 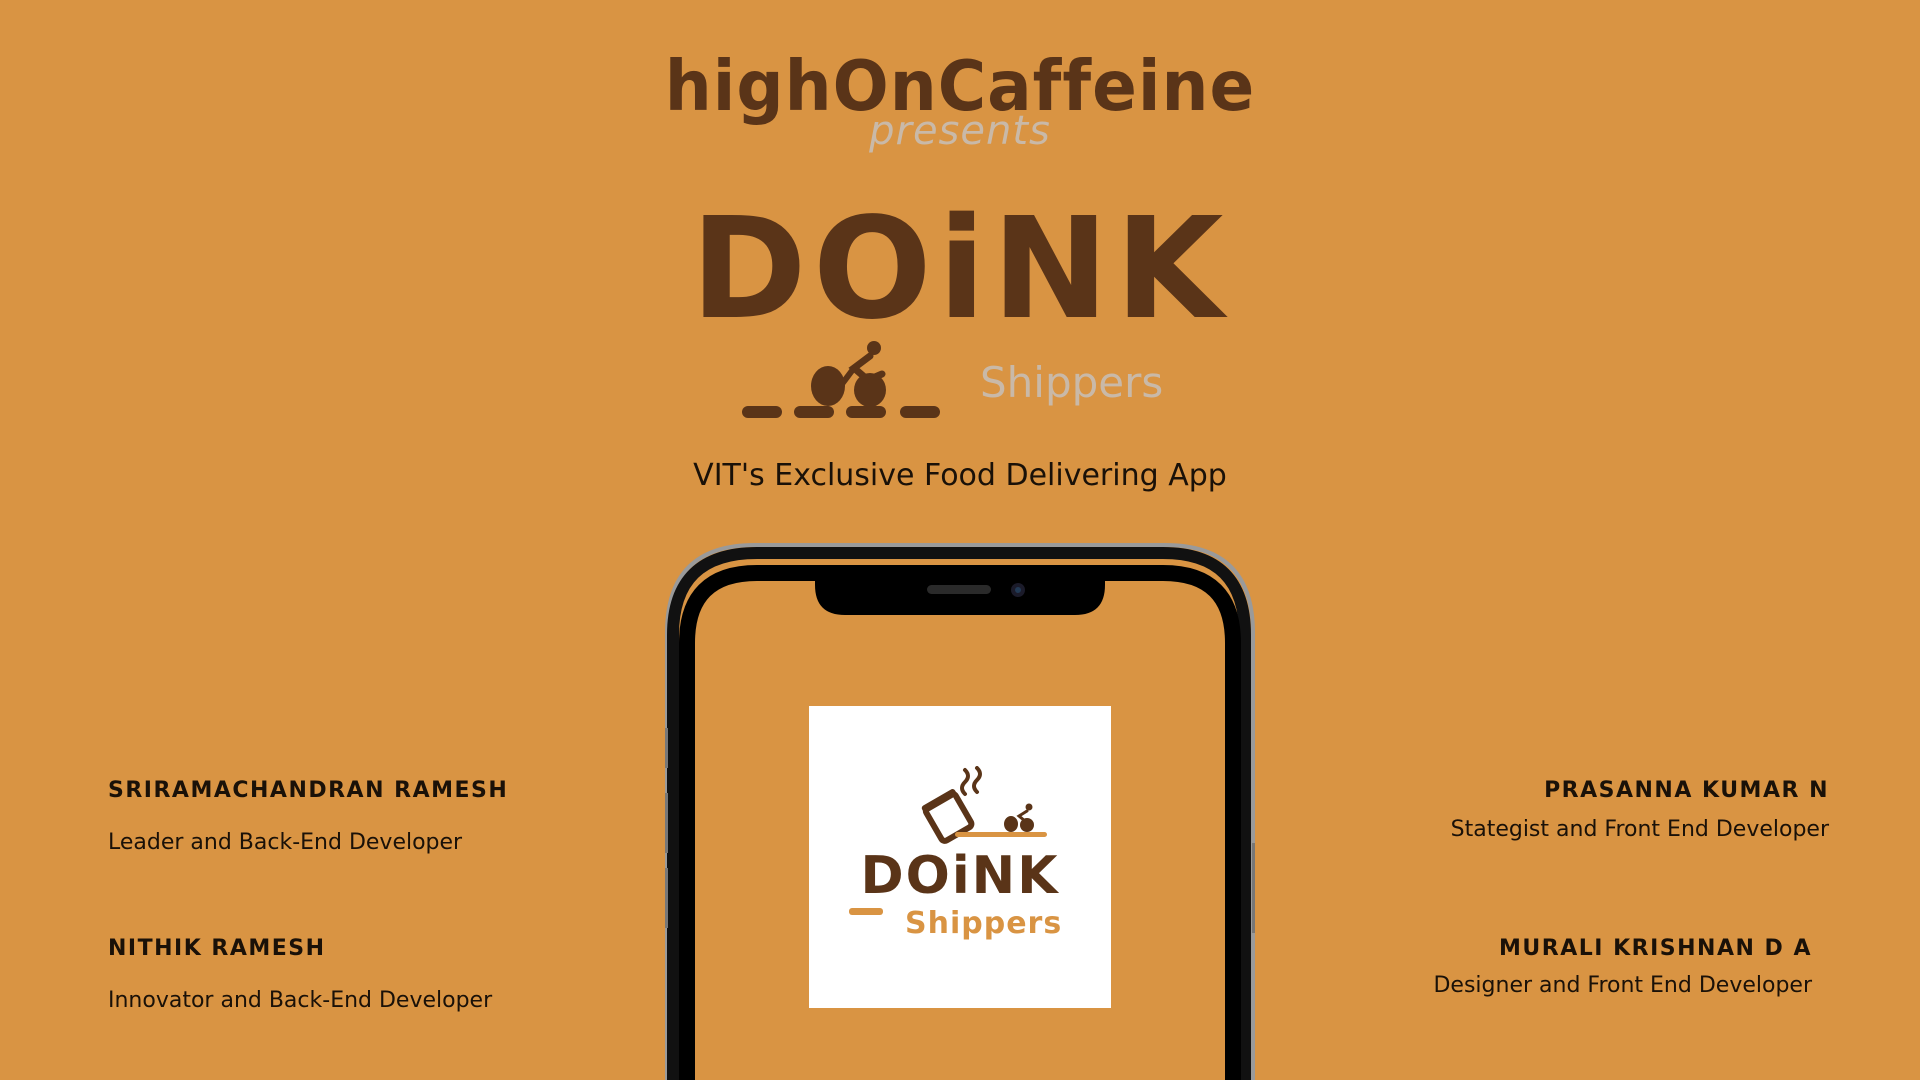 What do you see at coordinates (960, 475) in the screenshot?
I see `tagline: VIT's Exclusive Food Delivering App` at bounding box center [960, 475].